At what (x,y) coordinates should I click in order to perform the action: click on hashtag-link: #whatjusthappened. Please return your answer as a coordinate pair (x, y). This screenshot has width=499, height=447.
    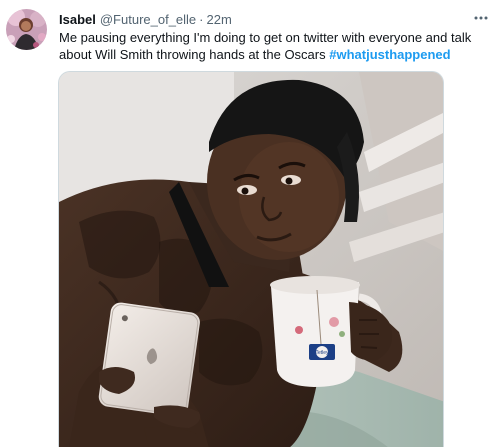
    Looking at the image, I should click on (389, 54).